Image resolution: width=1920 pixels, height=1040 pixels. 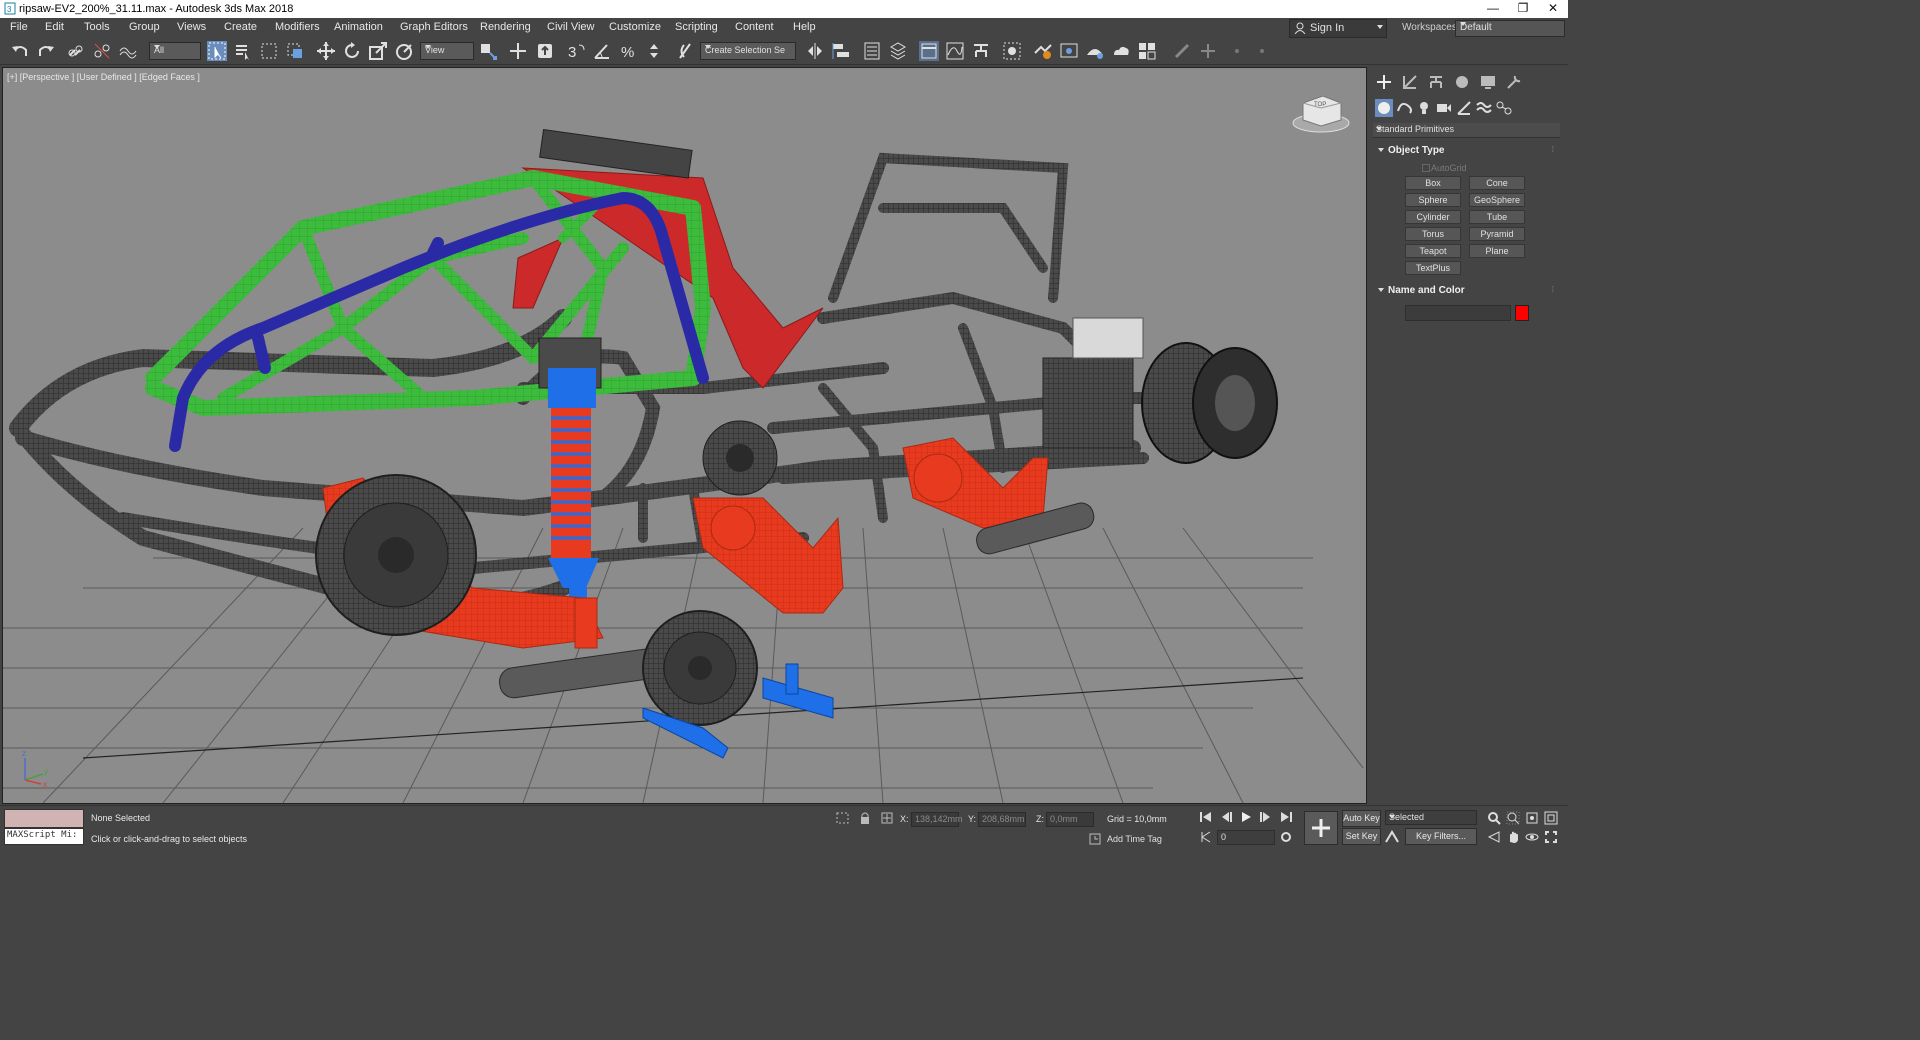 What do you see at coordinates (1433, 234) in the screenshot?
I see `torus-button: Torus` at bounding box center [1433, 234].